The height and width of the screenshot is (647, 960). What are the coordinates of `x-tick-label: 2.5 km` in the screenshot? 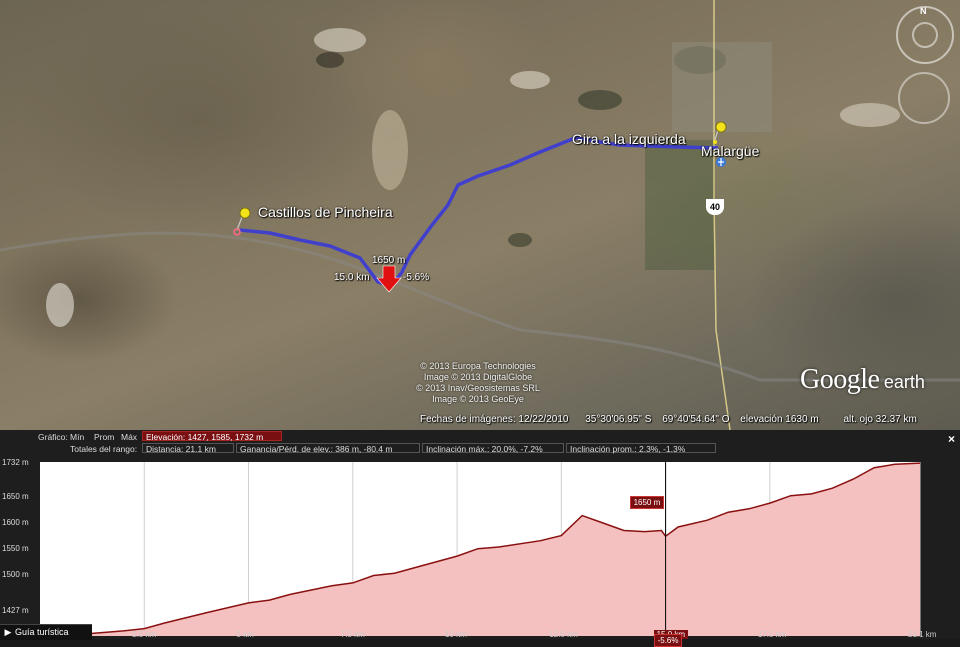 It's located at (144, 634).